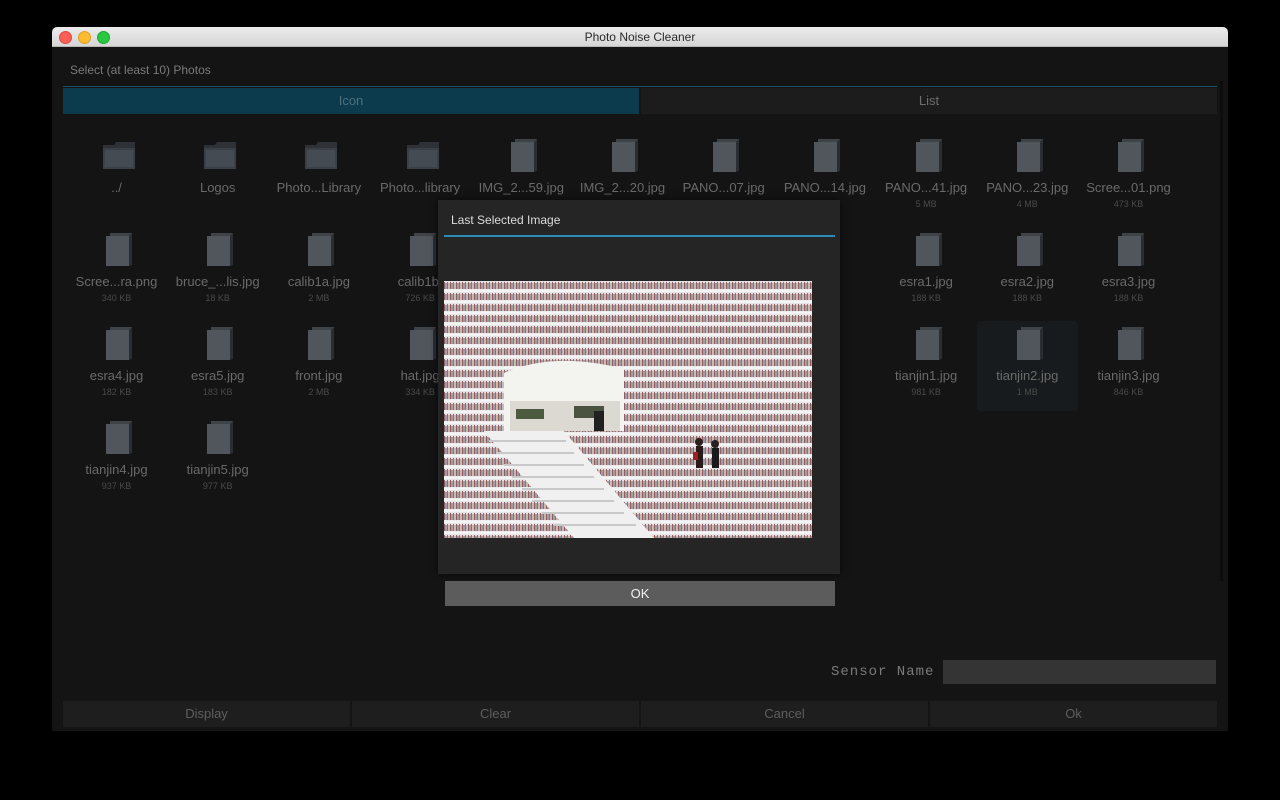 The height and width of the screenshot is (800, 1280). I want to click on file-item: esra3.jpg 188 KB, so click(1128, 272).